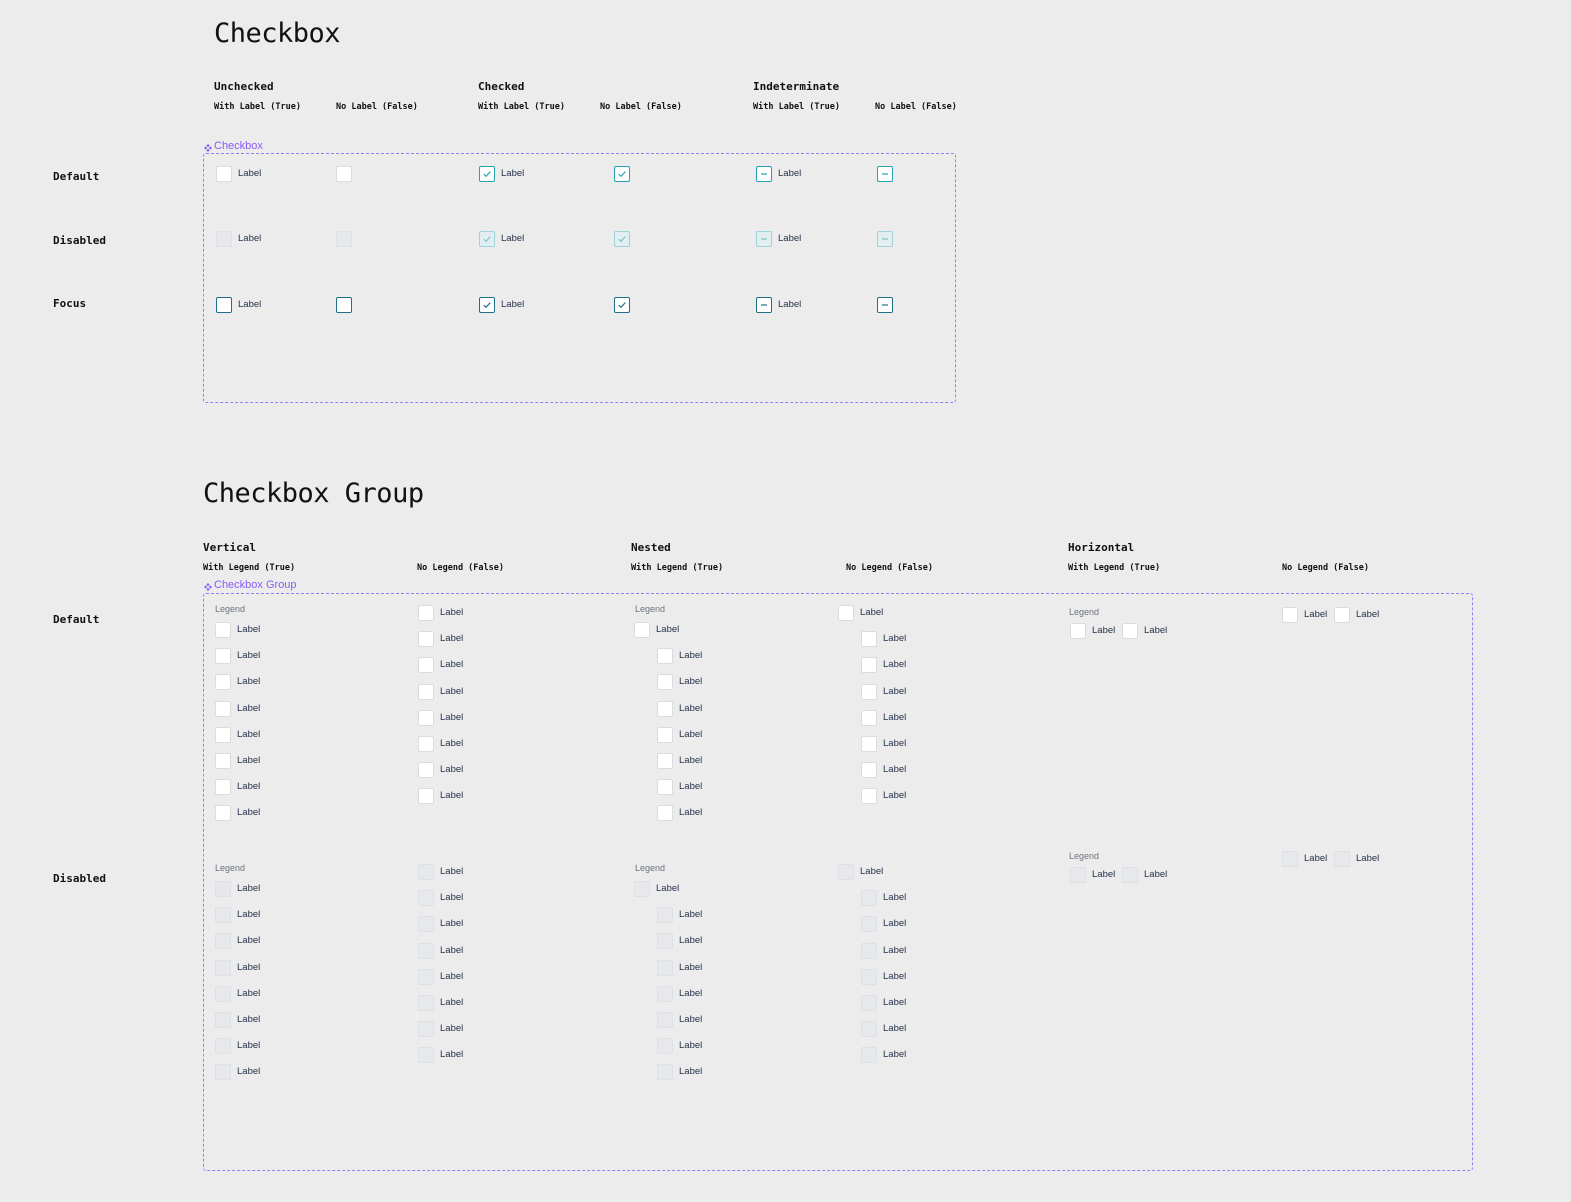 This screenshot has width=1571, height=1202. What do you see at coordinates (885, 239) in the screenshot?
I see `checkbox-indeterminate-disabled` at bounding box center [885, 239].